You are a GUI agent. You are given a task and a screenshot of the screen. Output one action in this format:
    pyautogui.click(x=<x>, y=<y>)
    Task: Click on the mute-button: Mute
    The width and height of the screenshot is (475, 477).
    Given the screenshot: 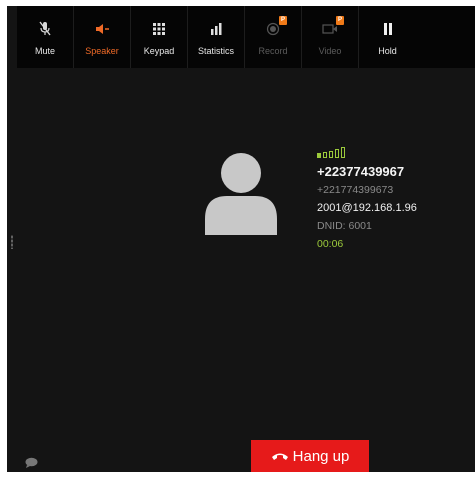 What is the action you would take?
    pyautogui.click(x=45, y=37)
    